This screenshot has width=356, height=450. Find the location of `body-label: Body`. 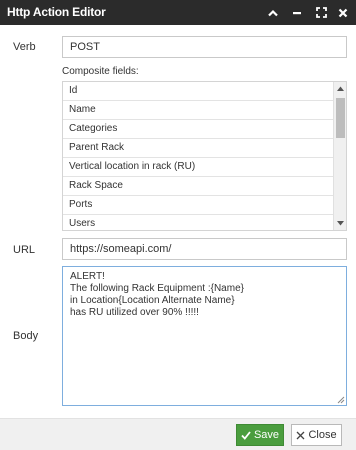

body-label: Body is located at coordinates (26, 336).